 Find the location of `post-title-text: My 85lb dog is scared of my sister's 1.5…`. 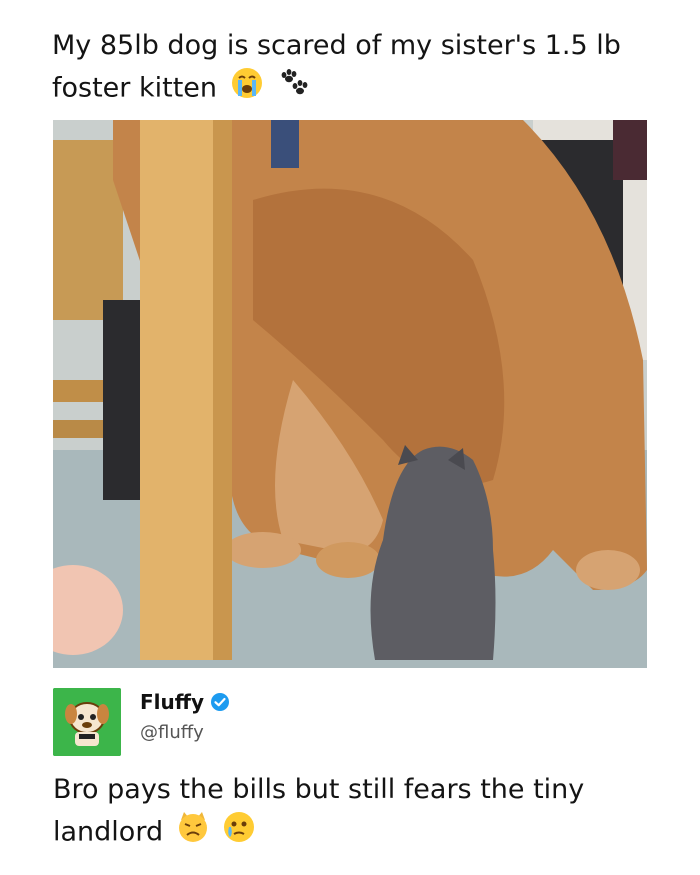

post-title-text: My 85lb dog is scared of my sister's 1.5… is located at coordinates (336, 67).